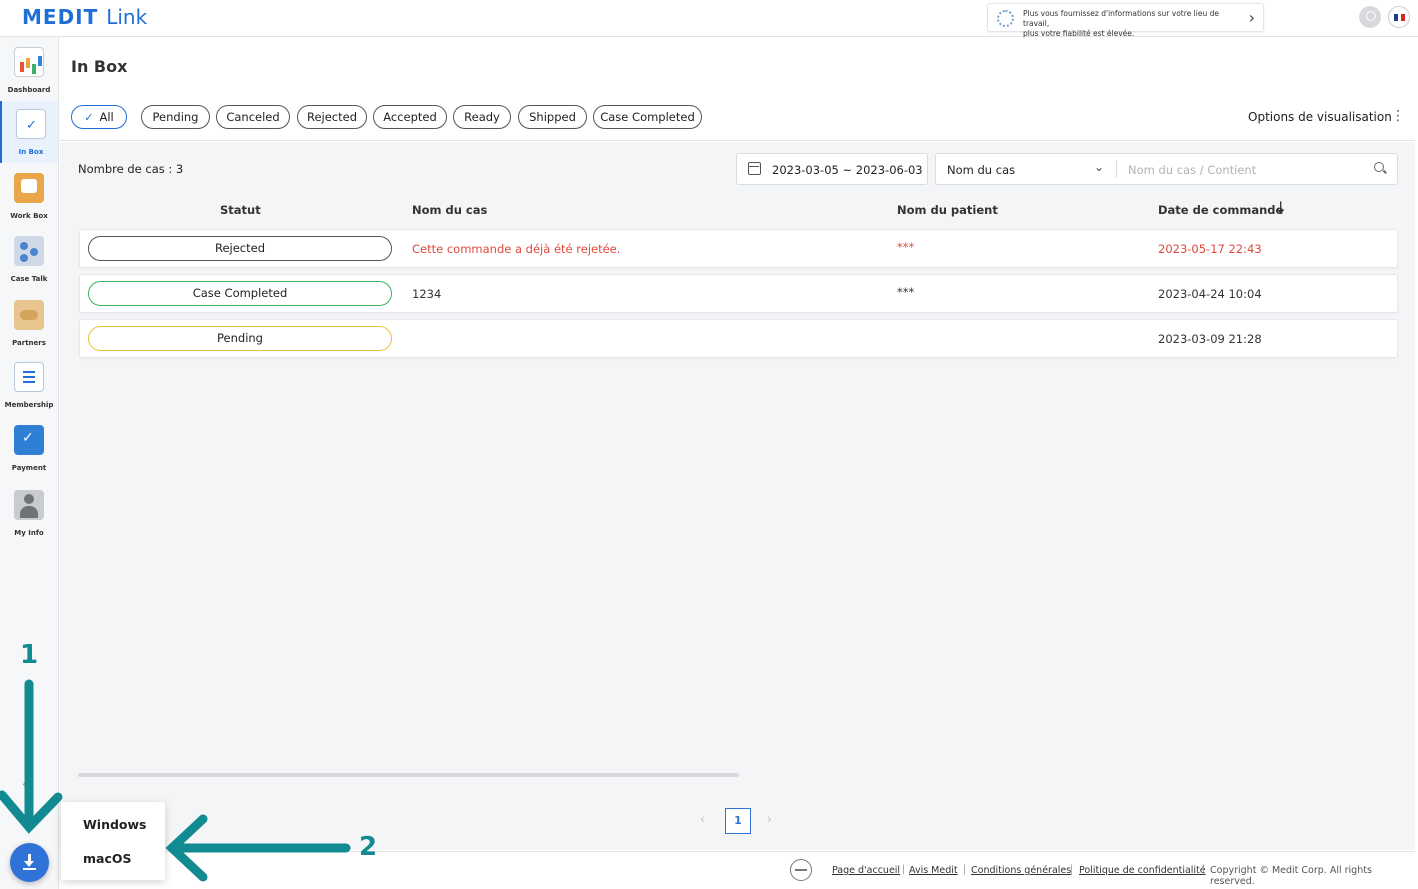 The width and height of the screenshot is (1418, 889). What do you see at coordinates (29, 405) in the screenshot?
I see `sidebar-label: Membership` at bounding box center [29, 405].